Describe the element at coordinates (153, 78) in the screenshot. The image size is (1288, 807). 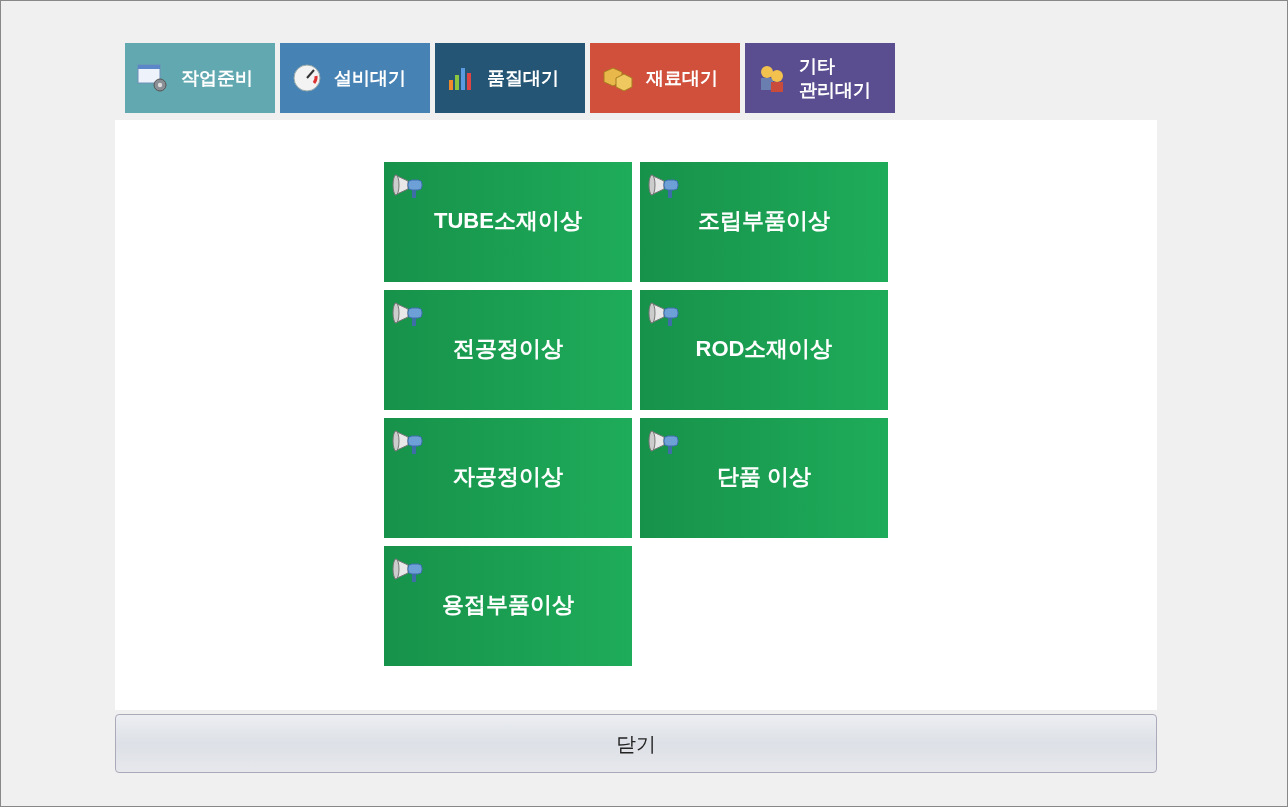
I see `window-gear-icon` at that location.